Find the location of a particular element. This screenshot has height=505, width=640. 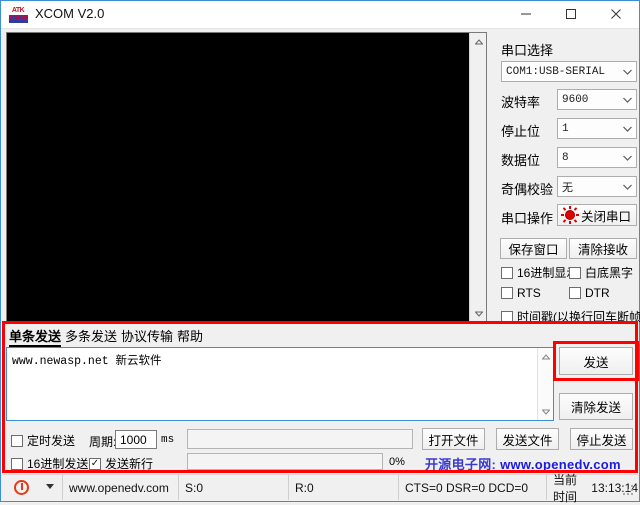

status-signals: CTS=0 DSR=0 DCD=0 is located at coordinates (472, 487).